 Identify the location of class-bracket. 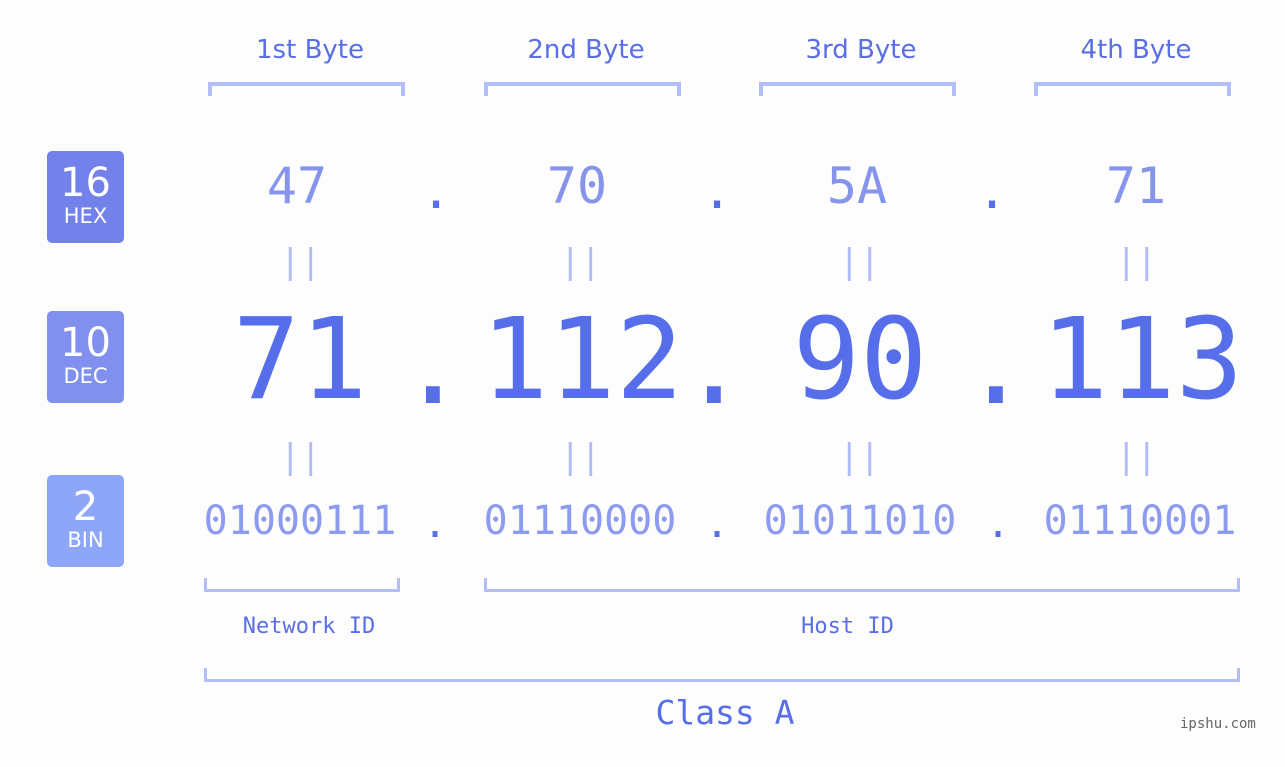
(722, 675).